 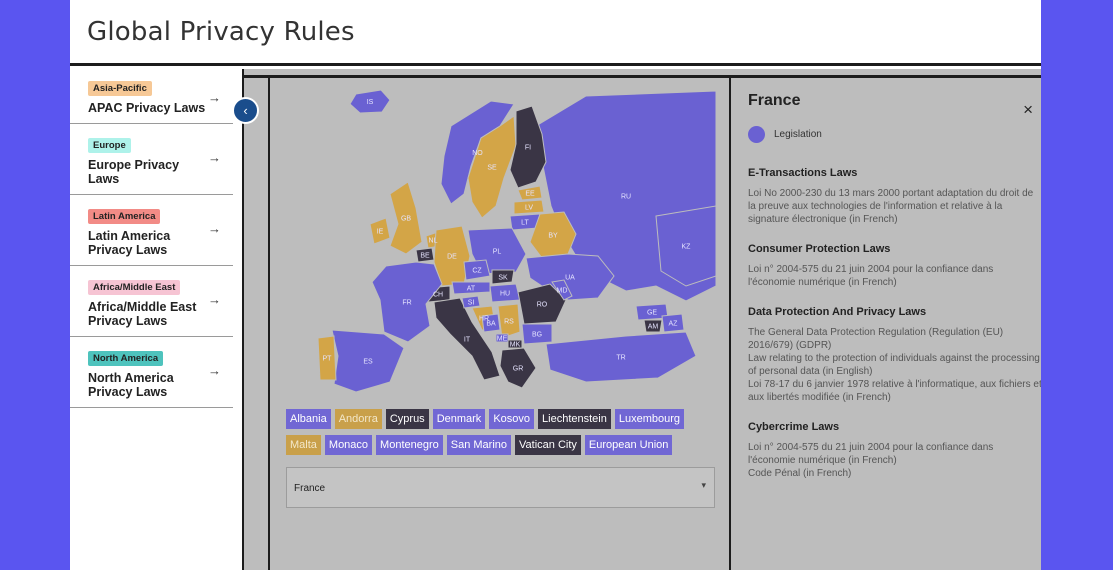 I want to click on map-label-mk: MK, so click(x=515, y=345).